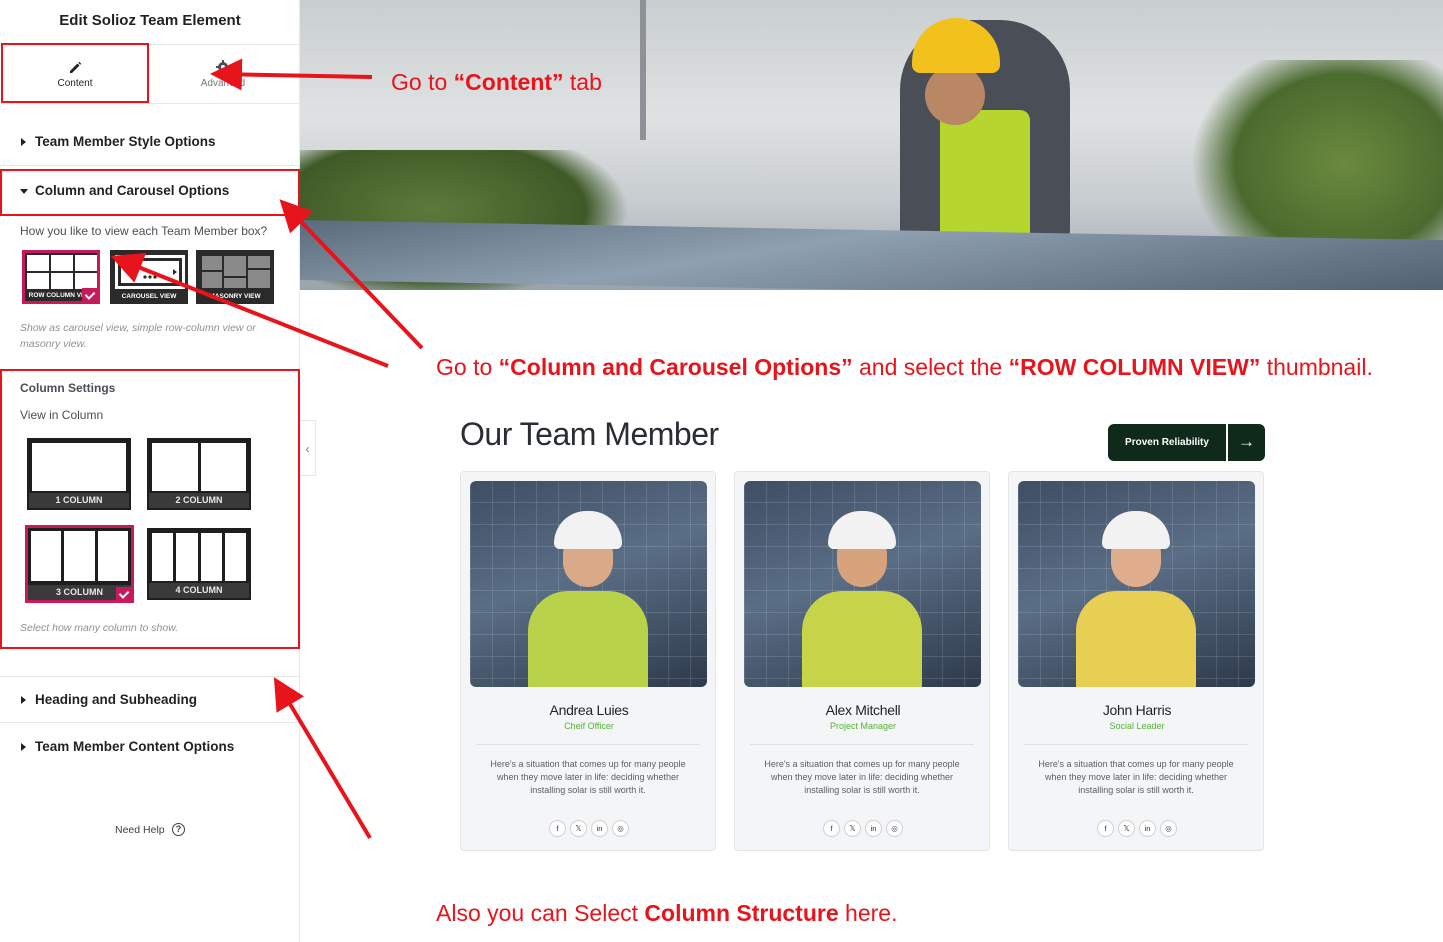 This screenshot has height=942, width=1443. What do you see at coordinates (140, 830) in the screenshot?
I see `need-help-link: Need Help` at bounding box center [140, 830].